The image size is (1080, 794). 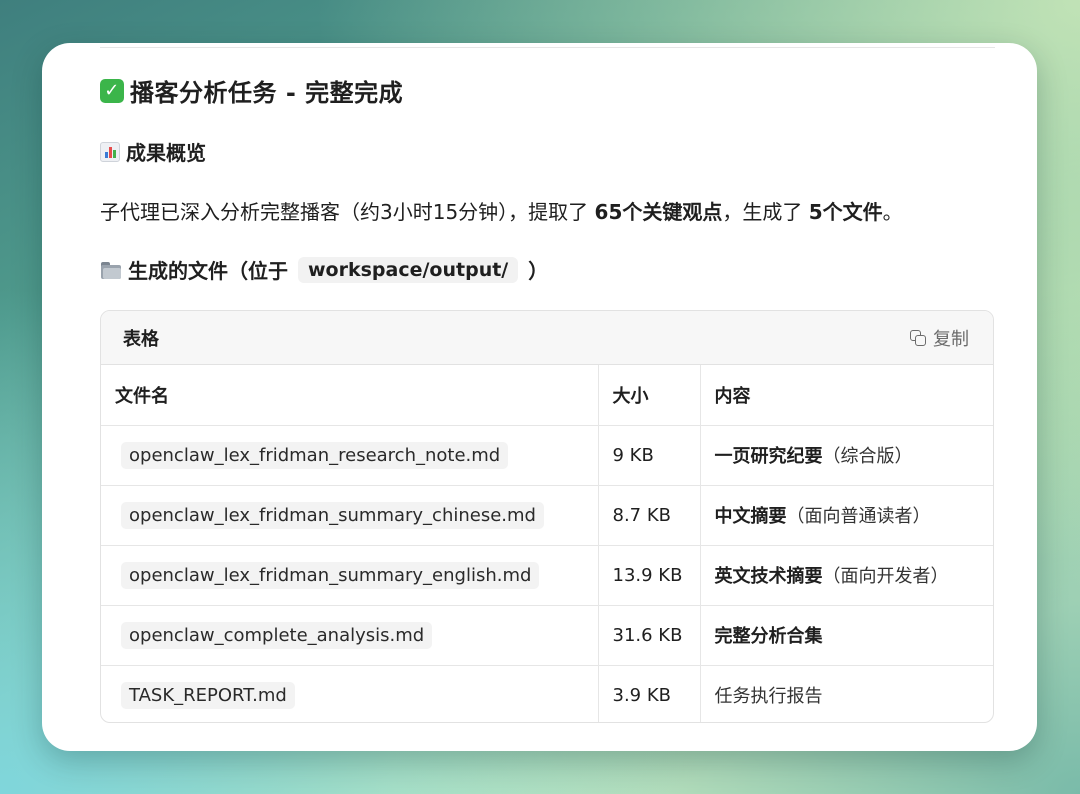 I want to click on file-size: 13.9 KB, so click(x=648, y=575).